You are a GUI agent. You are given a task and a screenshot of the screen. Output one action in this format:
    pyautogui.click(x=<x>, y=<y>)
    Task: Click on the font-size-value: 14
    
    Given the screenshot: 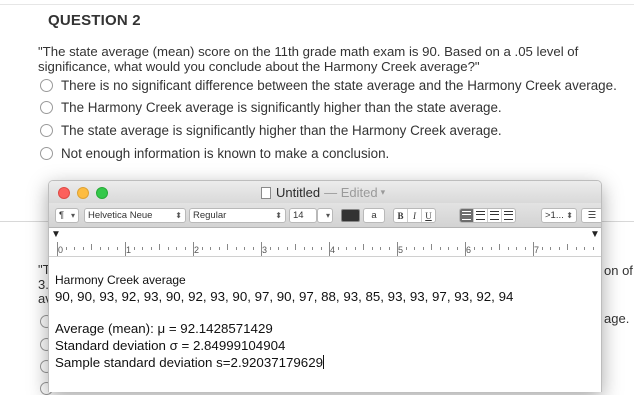 What is the action you would take?
    pyautogui.click(x=298, y=215)
    